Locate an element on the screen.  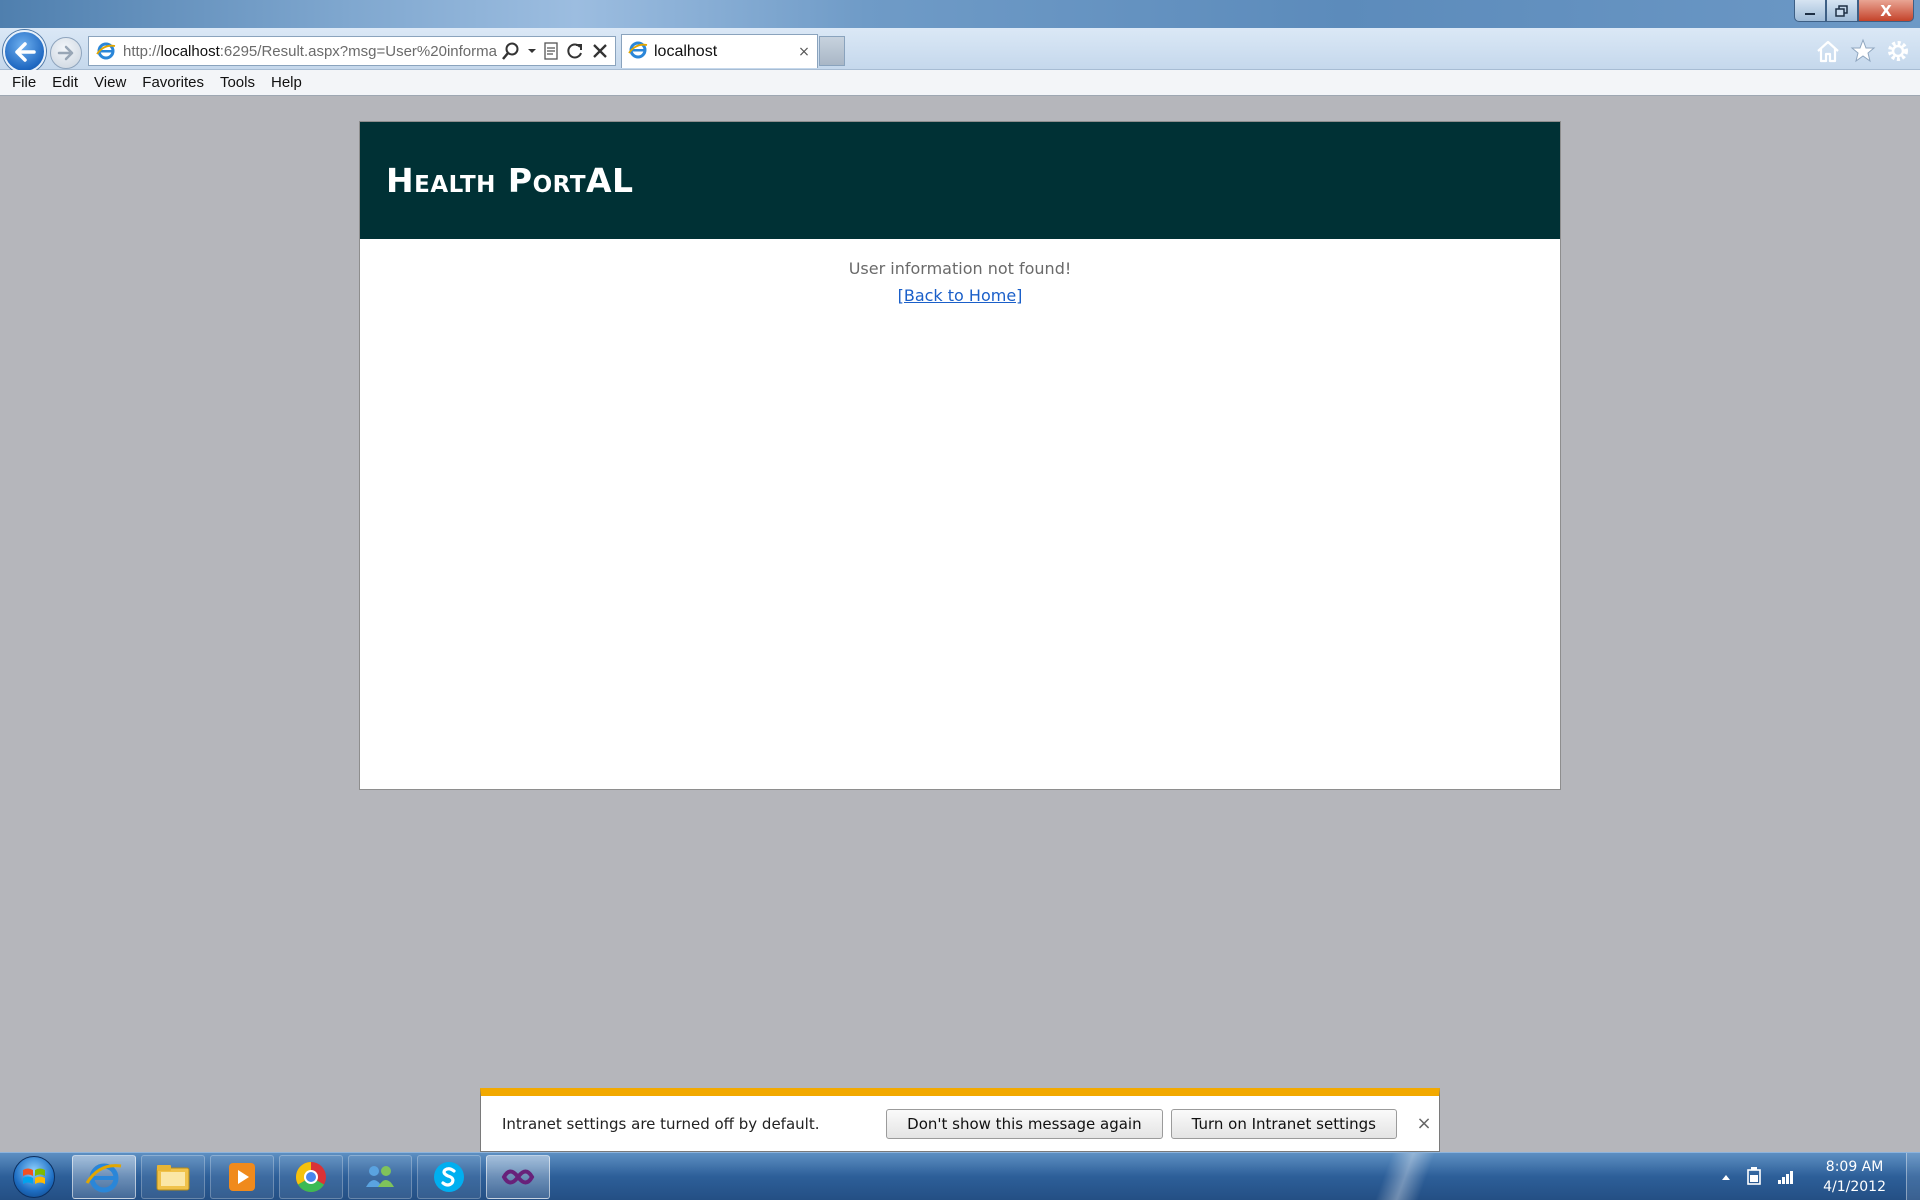
ie-page-icon is located at coordinates (106, 51).